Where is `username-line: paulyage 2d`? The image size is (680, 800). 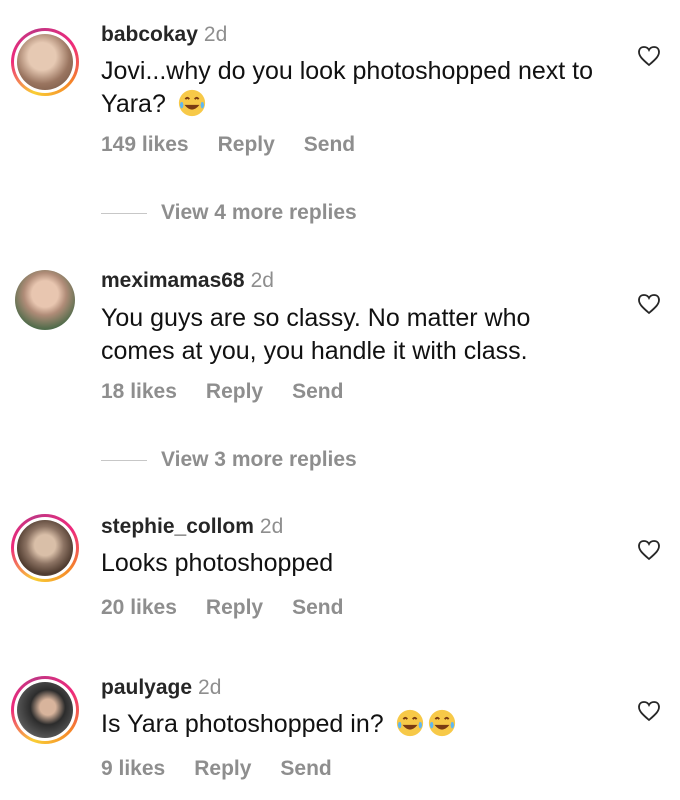
username-line: paulyage 2d is located at coordinates (161, 688).